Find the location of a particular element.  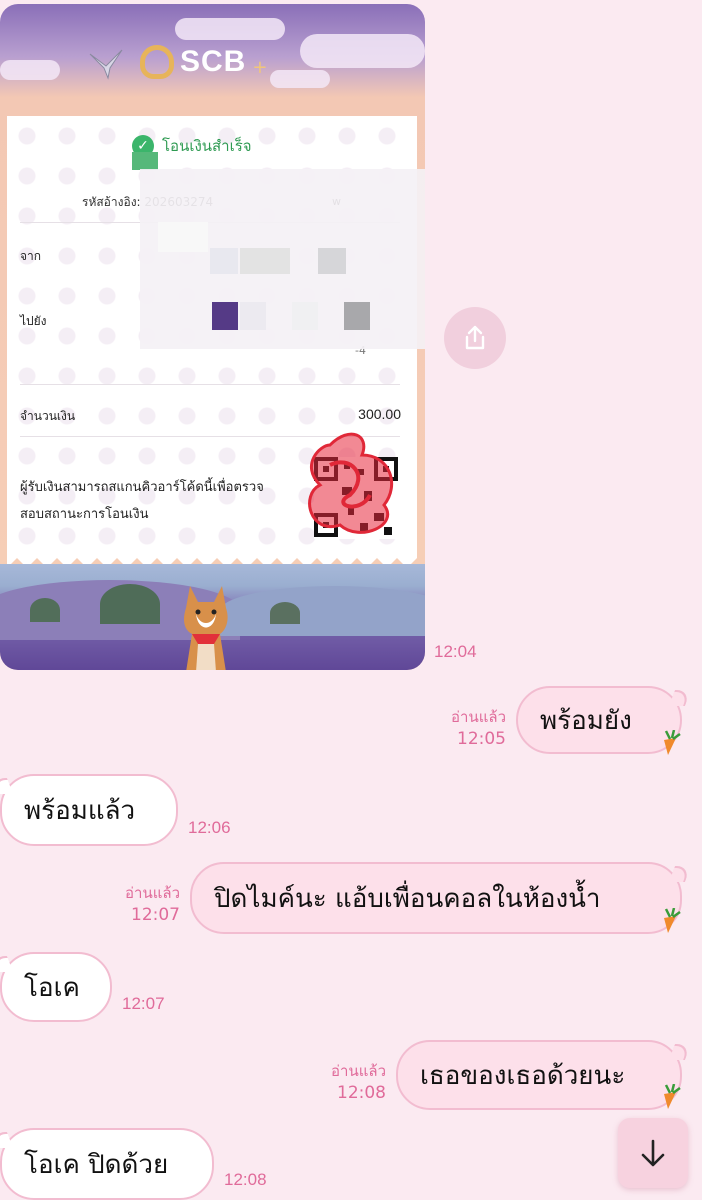

scb-logo-mark-icon is located at coordinates (157, 62).